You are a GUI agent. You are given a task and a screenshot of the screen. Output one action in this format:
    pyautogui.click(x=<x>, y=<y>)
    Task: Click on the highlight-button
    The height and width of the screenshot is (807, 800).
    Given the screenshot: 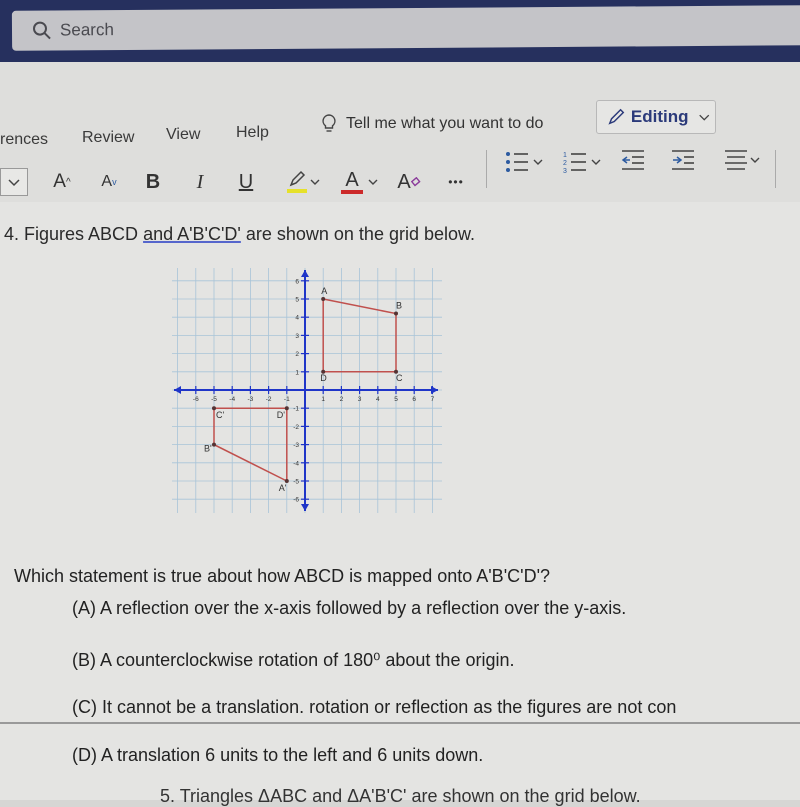 What is the action you would take?
    pyautogui.click(x=303, y=182)
    